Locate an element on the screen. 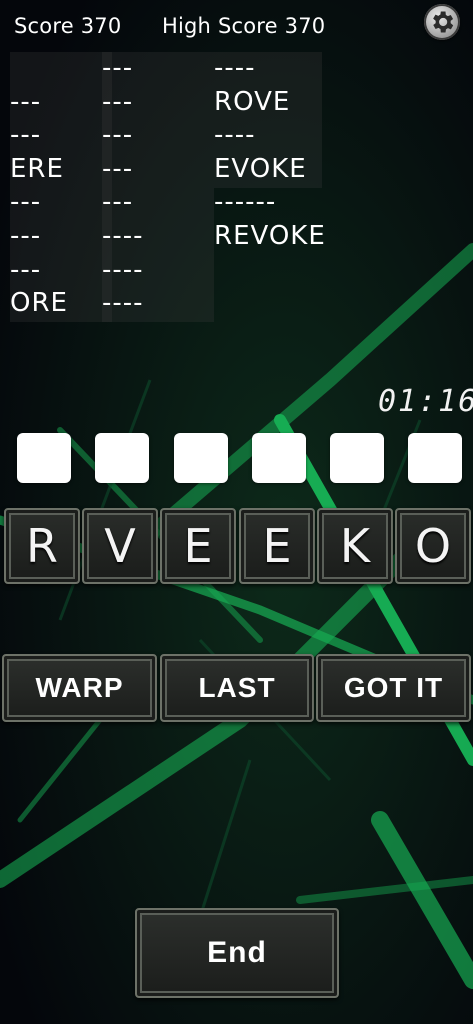 Image resolution: width=473 pixels, height=1024 pixels. gear-icon is located at coordinates (443, 22).